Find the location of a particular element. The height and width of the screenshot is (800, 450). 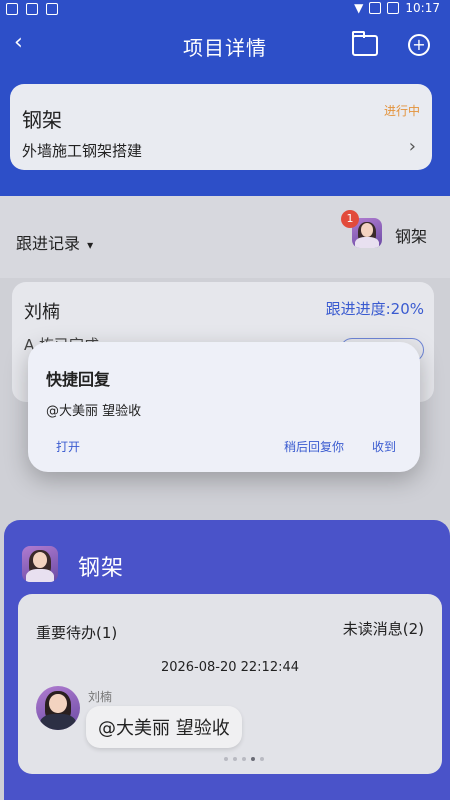

chevron-down-icon: ▾ is located at coordinates (90, 245).